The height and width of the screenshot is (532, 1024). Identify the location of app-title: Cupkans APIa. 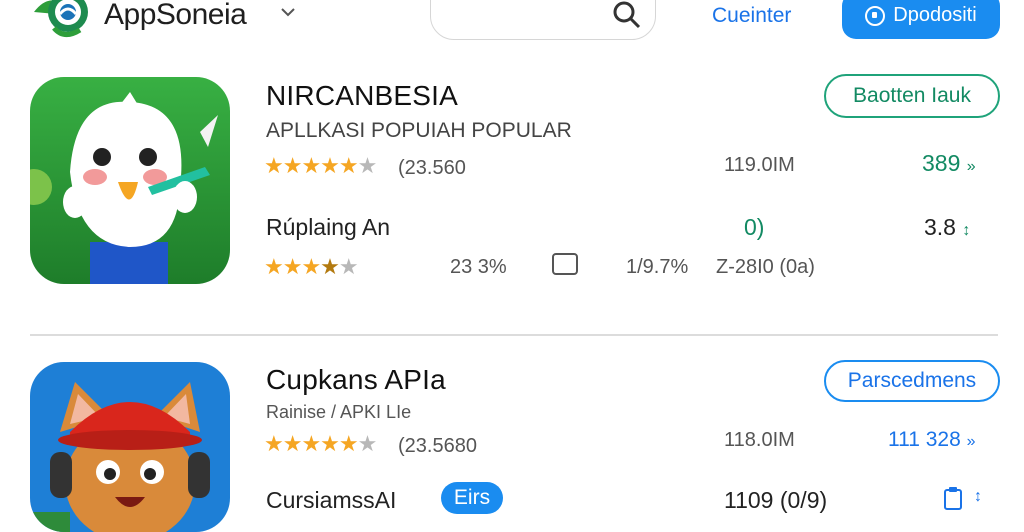
(356, 380).